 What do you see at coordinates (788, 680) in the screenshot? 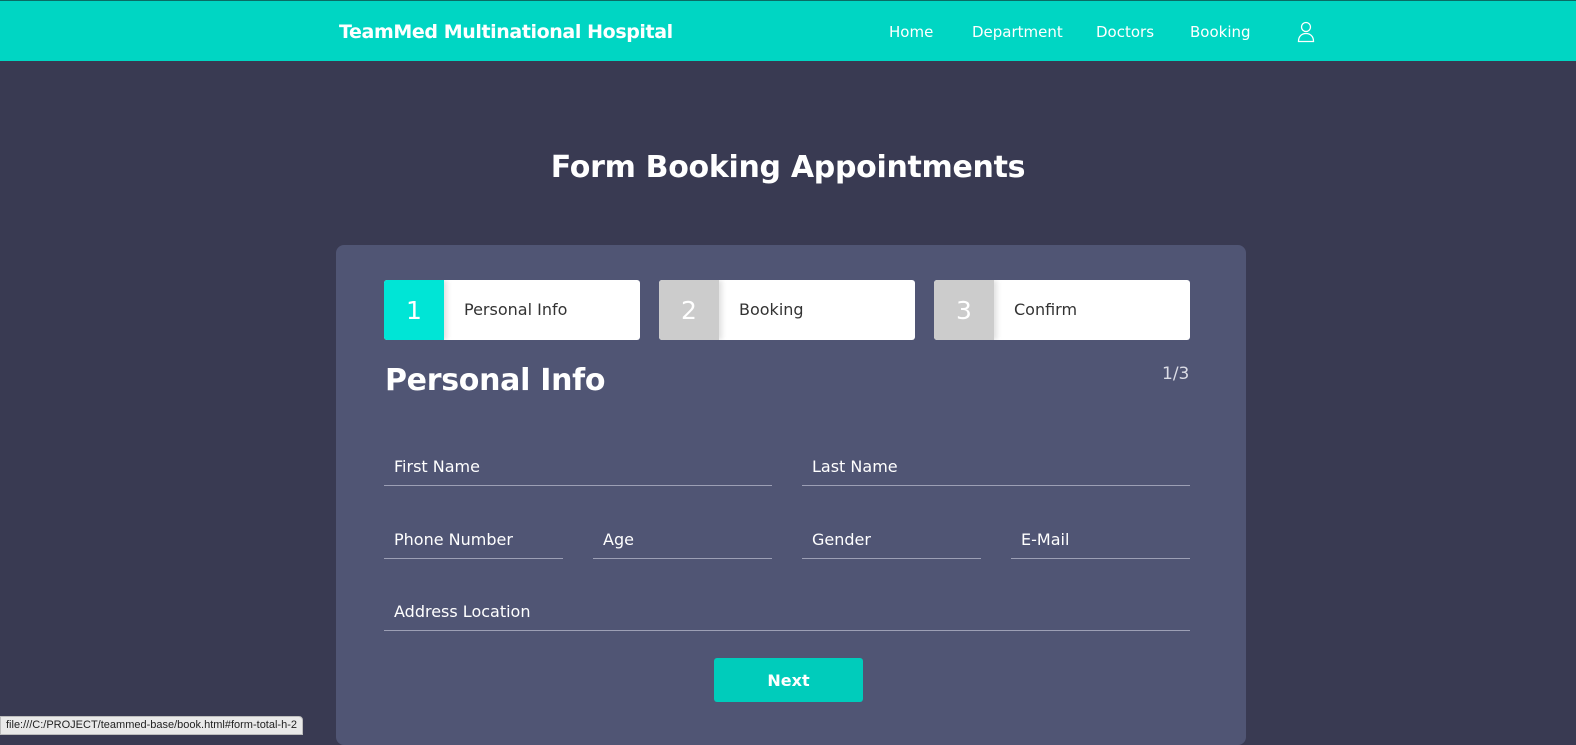
I see `next-button: Next` at bounding box center [788, 680].